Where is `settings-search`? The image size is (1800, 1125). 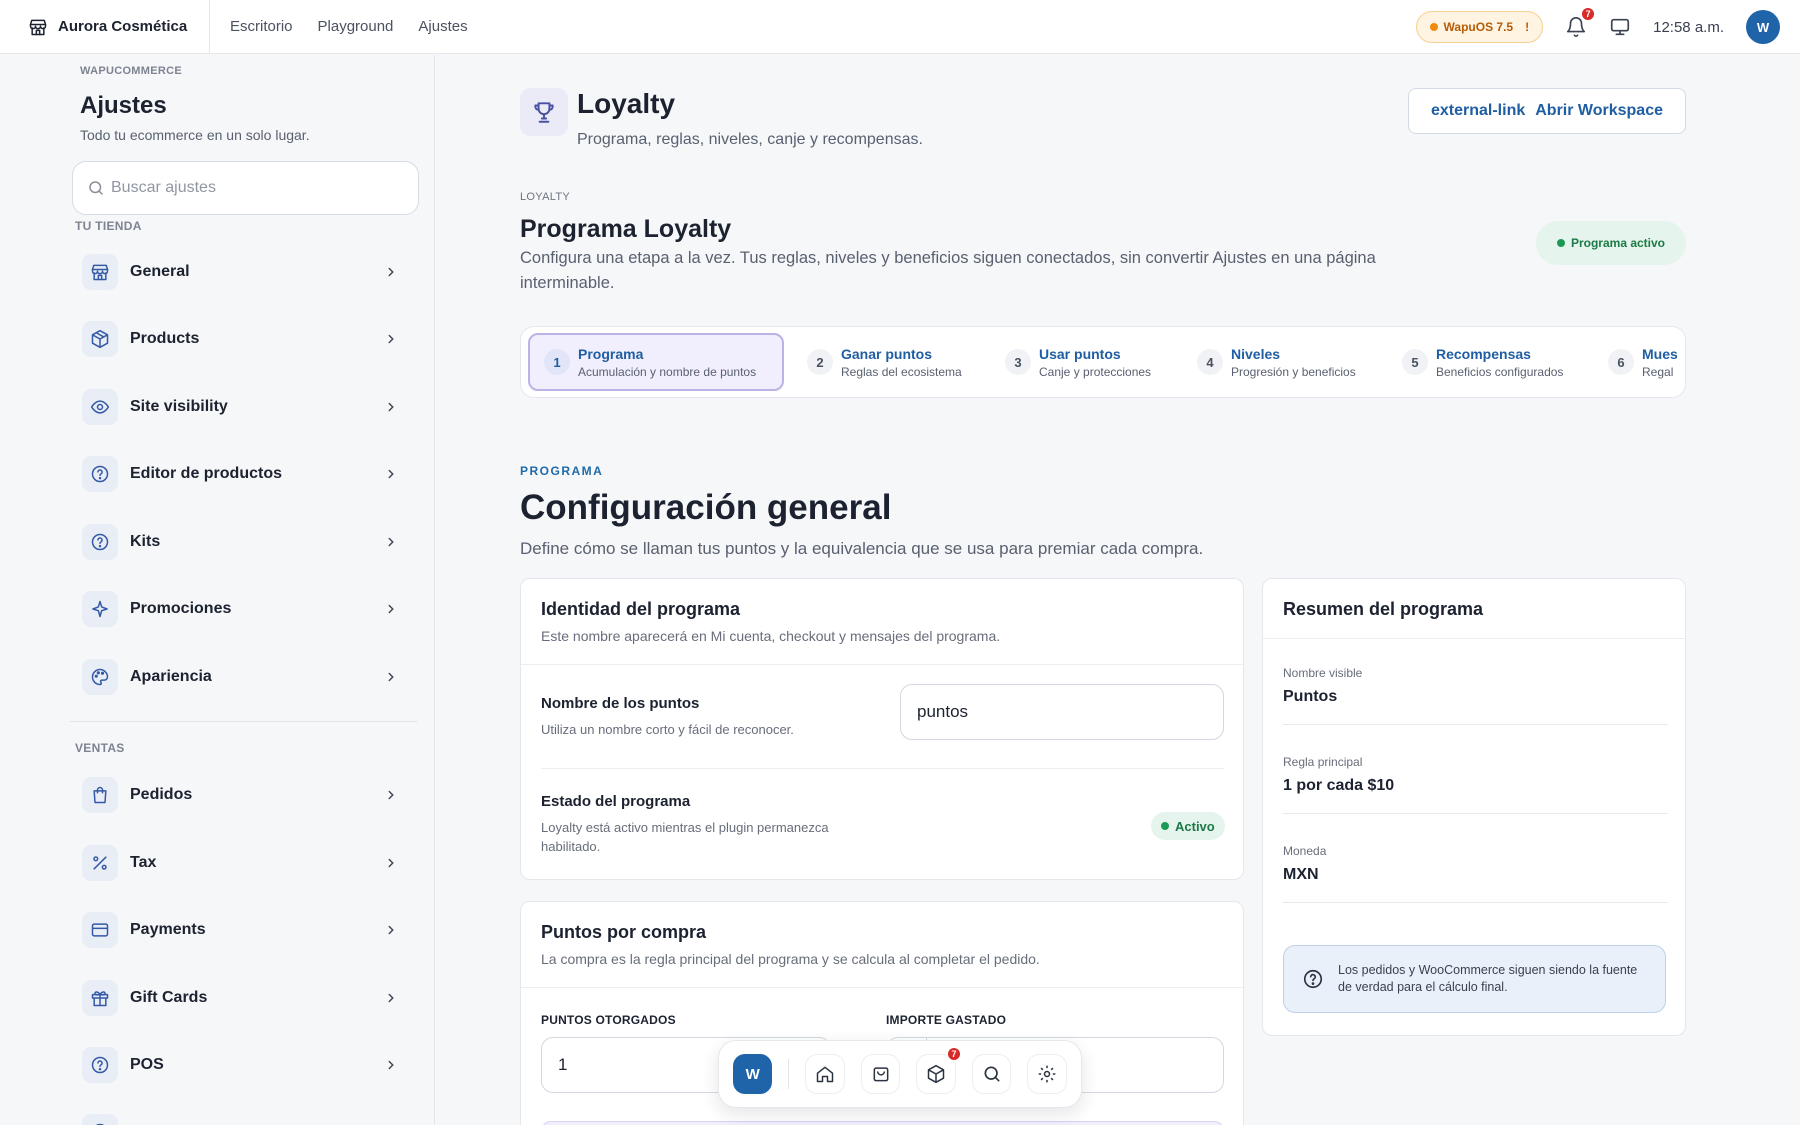 settings-search is located at coordinates (245, 188).